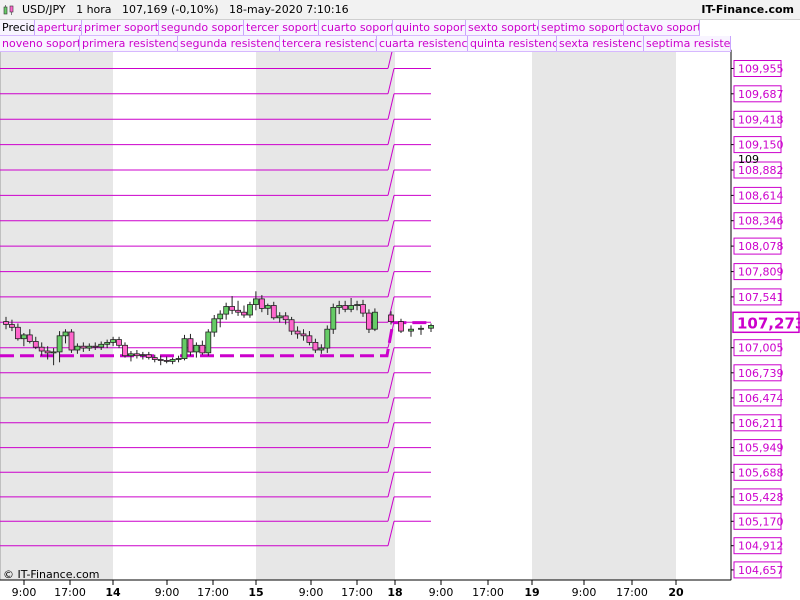 The width and height of the screenshot is (800, 600). Describe the element at coordinates (120, 27) in the screenshot. I see `legend-item: primer soporte` at that location.